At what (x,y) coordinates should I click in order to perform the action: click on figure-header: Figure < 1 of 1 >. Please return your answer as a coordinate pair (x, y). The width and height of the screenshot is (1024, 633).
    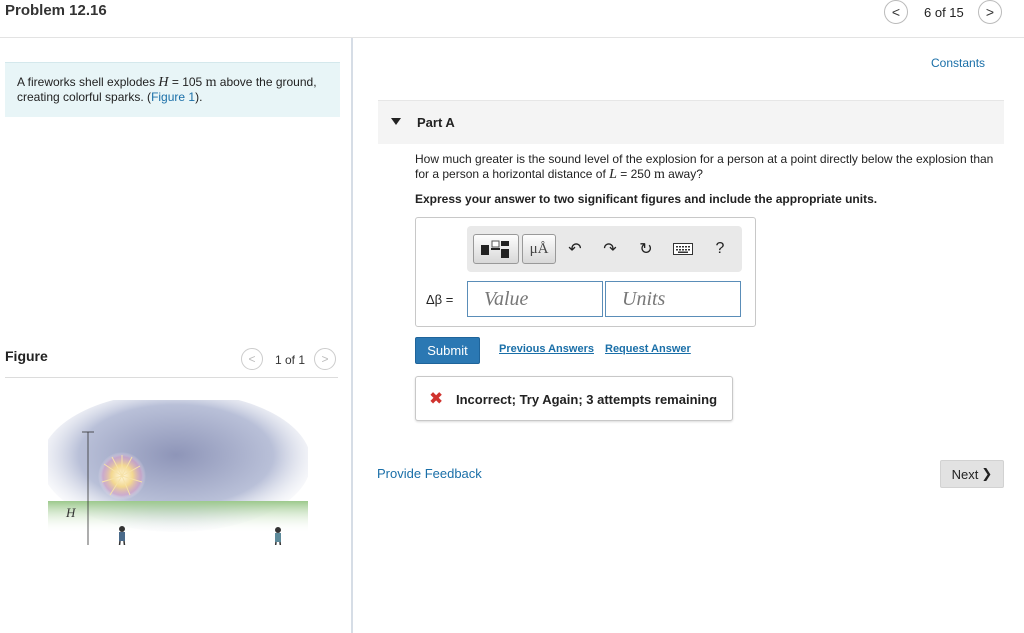
    Looking at the image, I should click on (171, 362).